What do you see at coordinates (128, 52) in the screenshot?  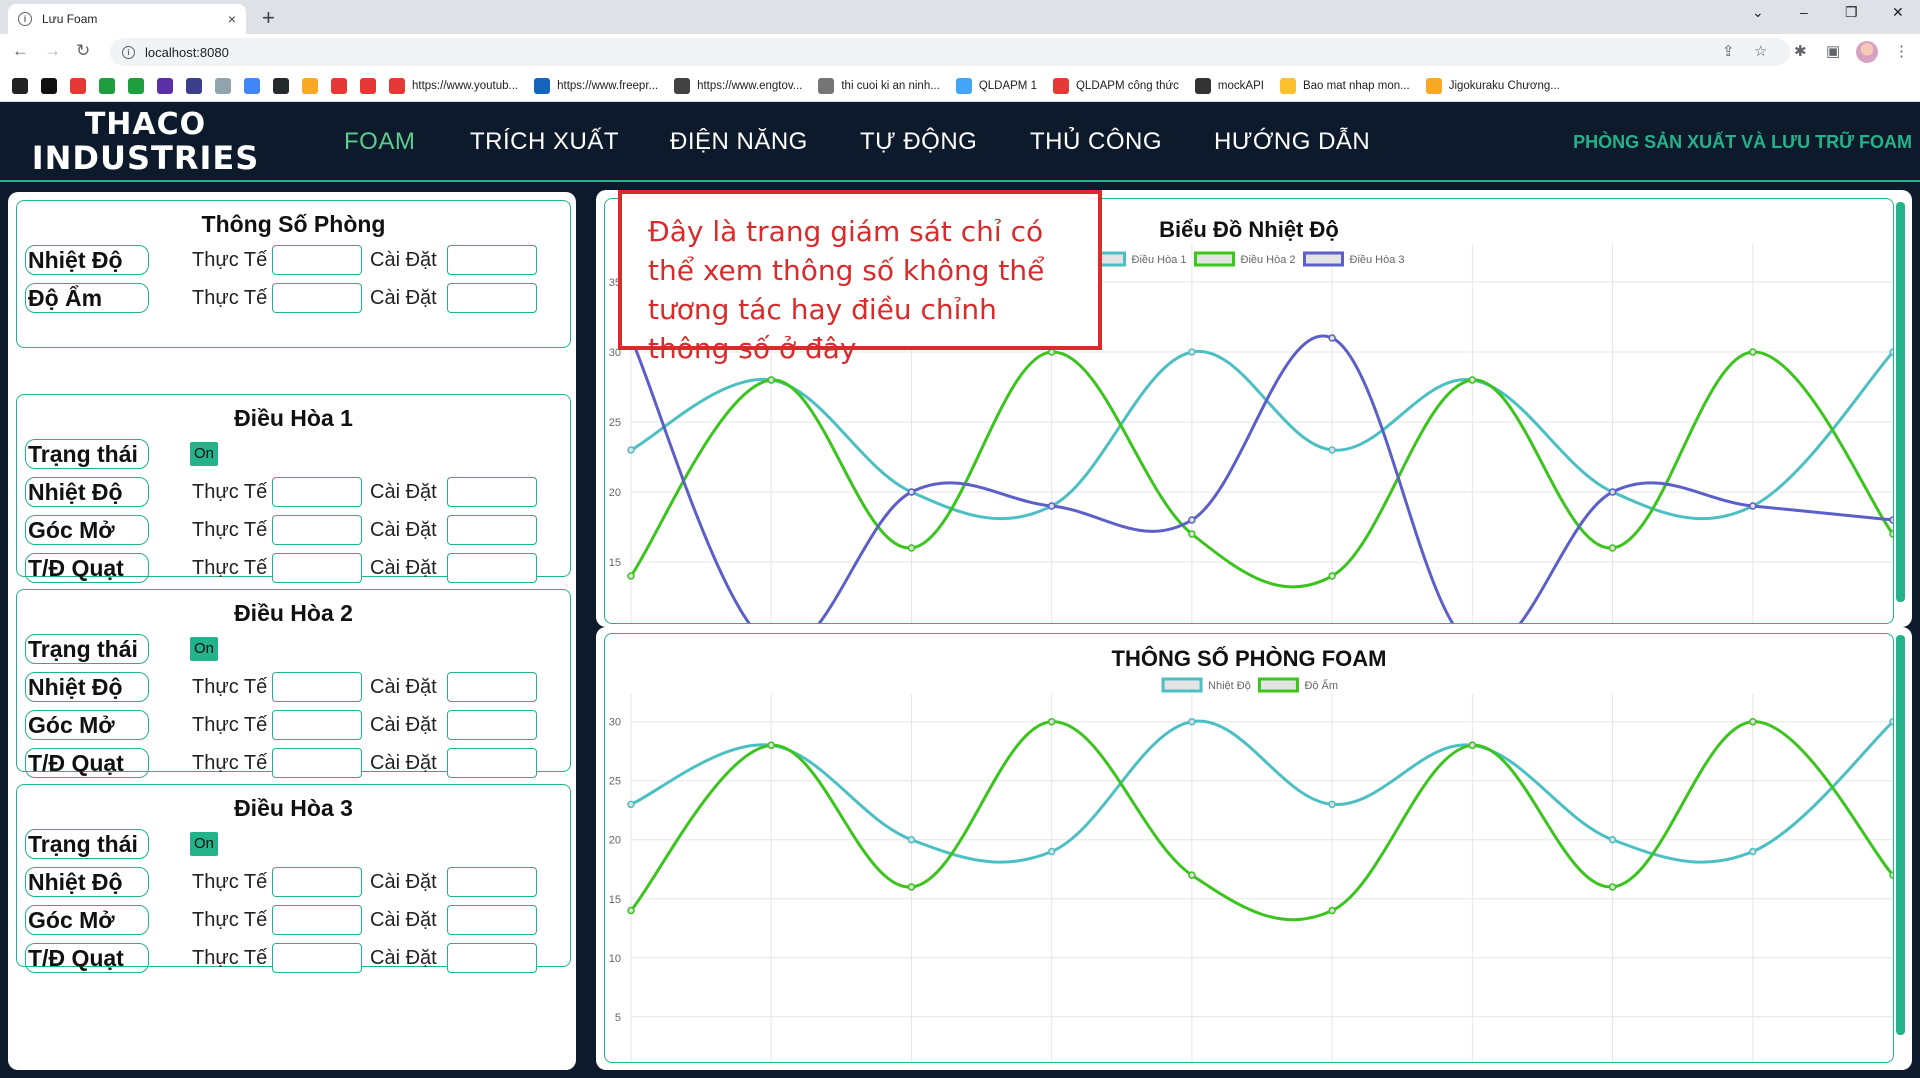 I see `site-info-icon: i` at bounding box center [128, 52].